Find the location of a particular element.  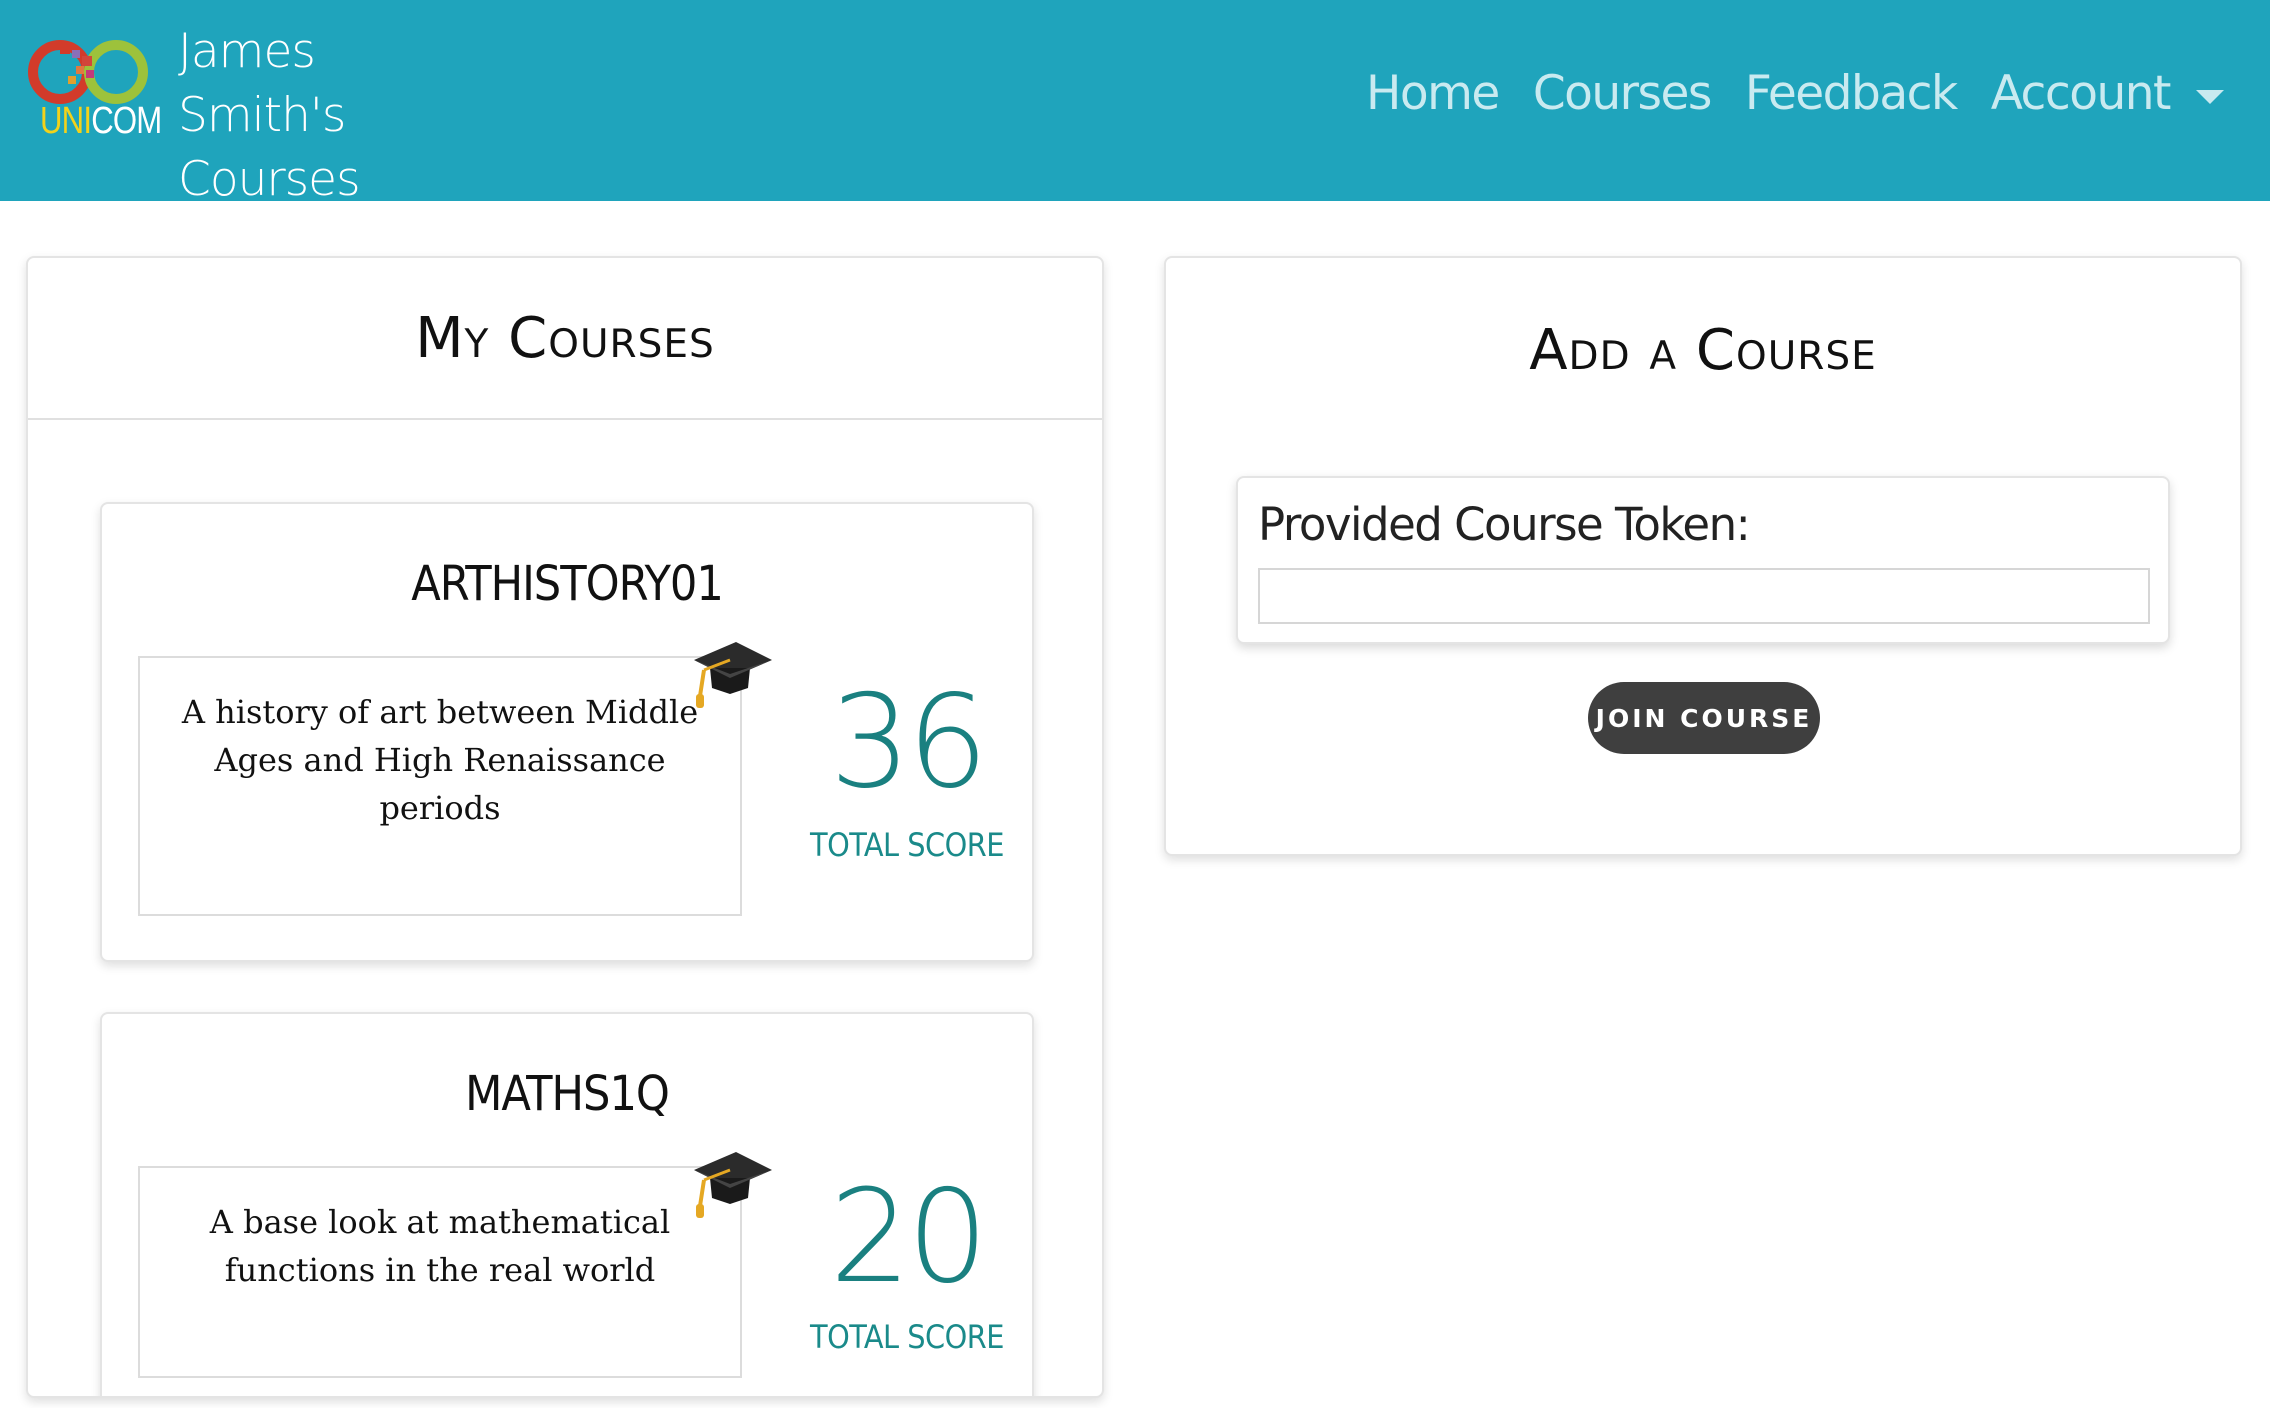

course-name: ARTHISTORY01 is located at coordinates (567, 584).